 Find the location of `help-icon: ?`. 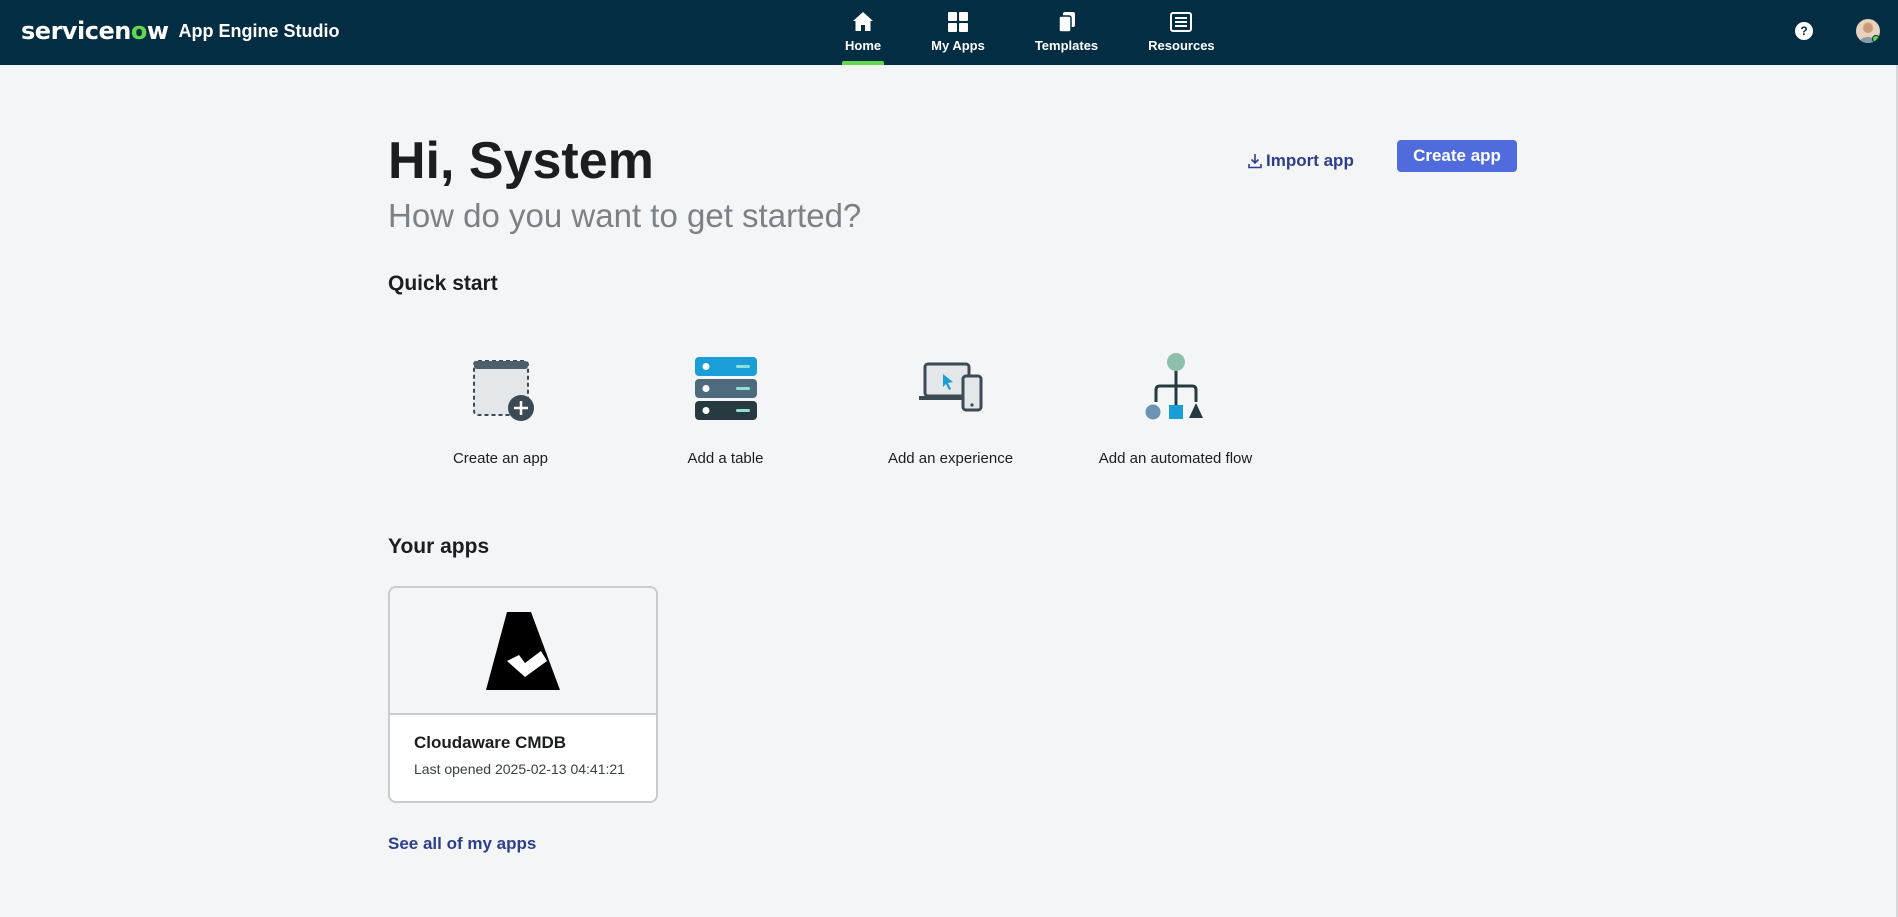

help-icon: ? is located at coordinates (1804, 31).